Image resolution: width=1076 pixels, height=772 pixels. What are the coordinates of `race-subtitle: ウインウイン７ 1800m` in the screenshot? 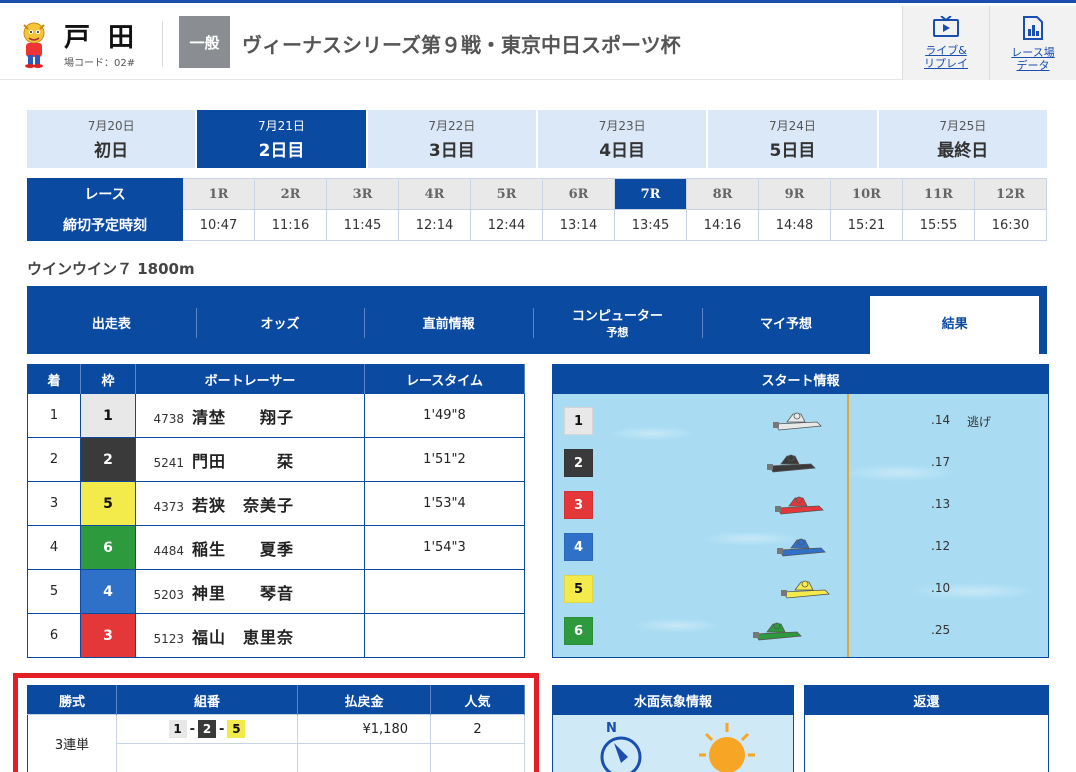 It's located at (111, 269).